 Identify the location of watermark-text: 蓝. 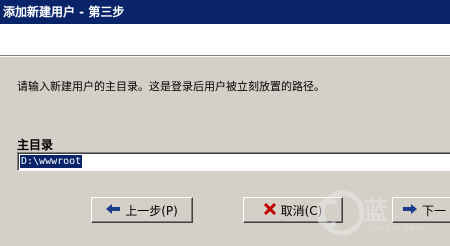
(377, 211).